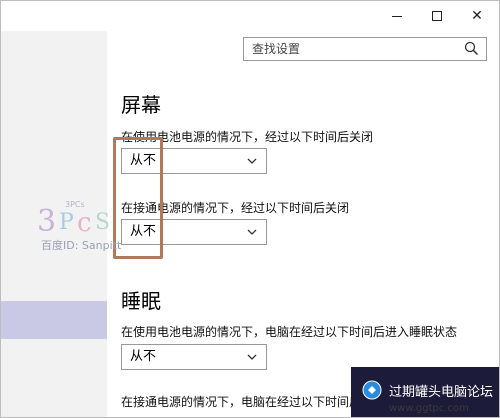 This screenshot has height=418, width=500. I want to click on forum-url: www.ggtpc.com, so click(429, 408).